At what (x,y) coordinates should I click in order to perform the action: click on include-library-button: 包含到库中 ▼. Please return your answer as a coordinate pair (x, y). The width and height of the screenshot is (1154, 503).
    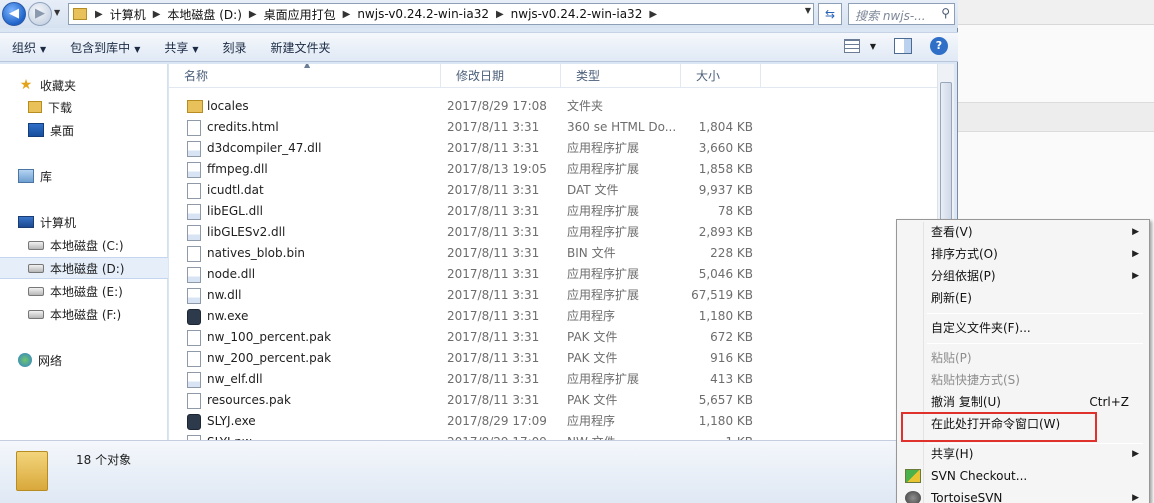
    Looking at the image, I should click on (105, 47).